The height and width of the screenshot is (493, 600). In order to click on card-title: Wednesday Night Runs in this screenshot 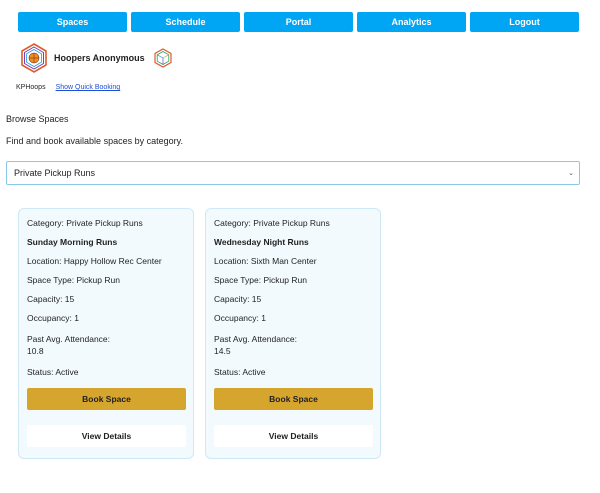, I will do `click(261, 242)`.